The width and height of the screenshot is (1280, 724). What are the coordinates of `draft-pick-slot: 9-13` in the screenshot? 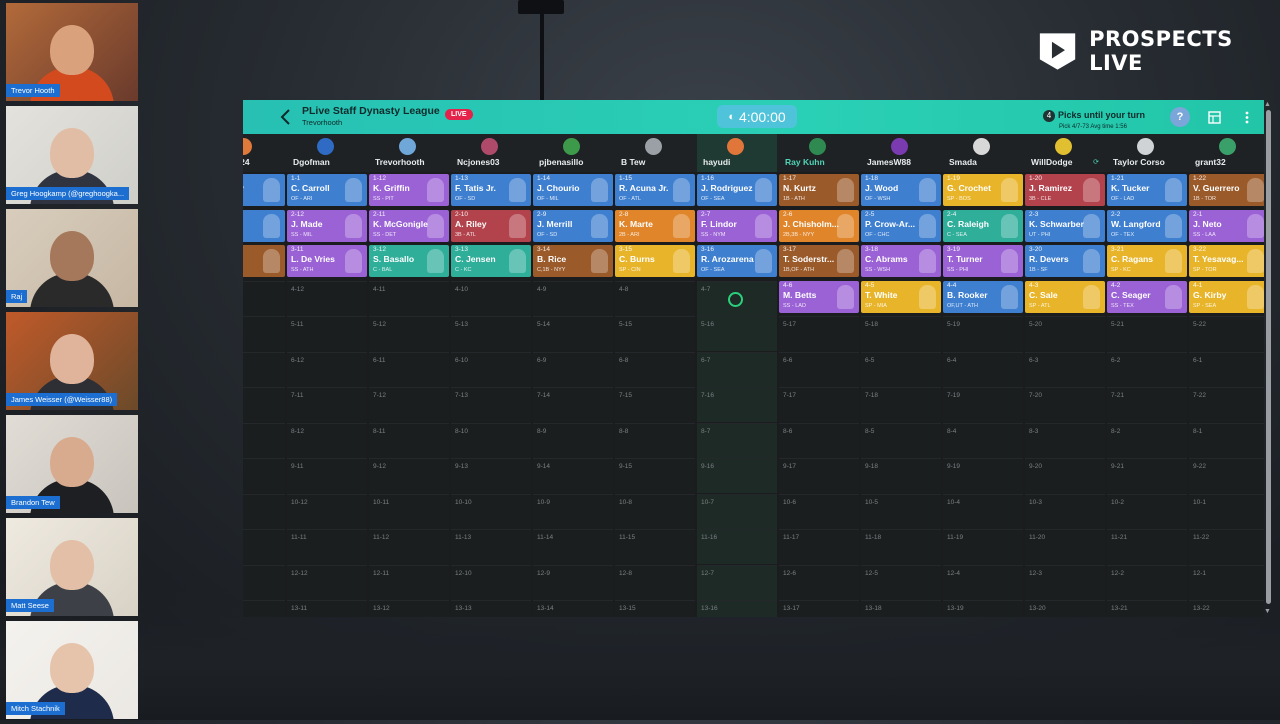 It's located at (491, 475).